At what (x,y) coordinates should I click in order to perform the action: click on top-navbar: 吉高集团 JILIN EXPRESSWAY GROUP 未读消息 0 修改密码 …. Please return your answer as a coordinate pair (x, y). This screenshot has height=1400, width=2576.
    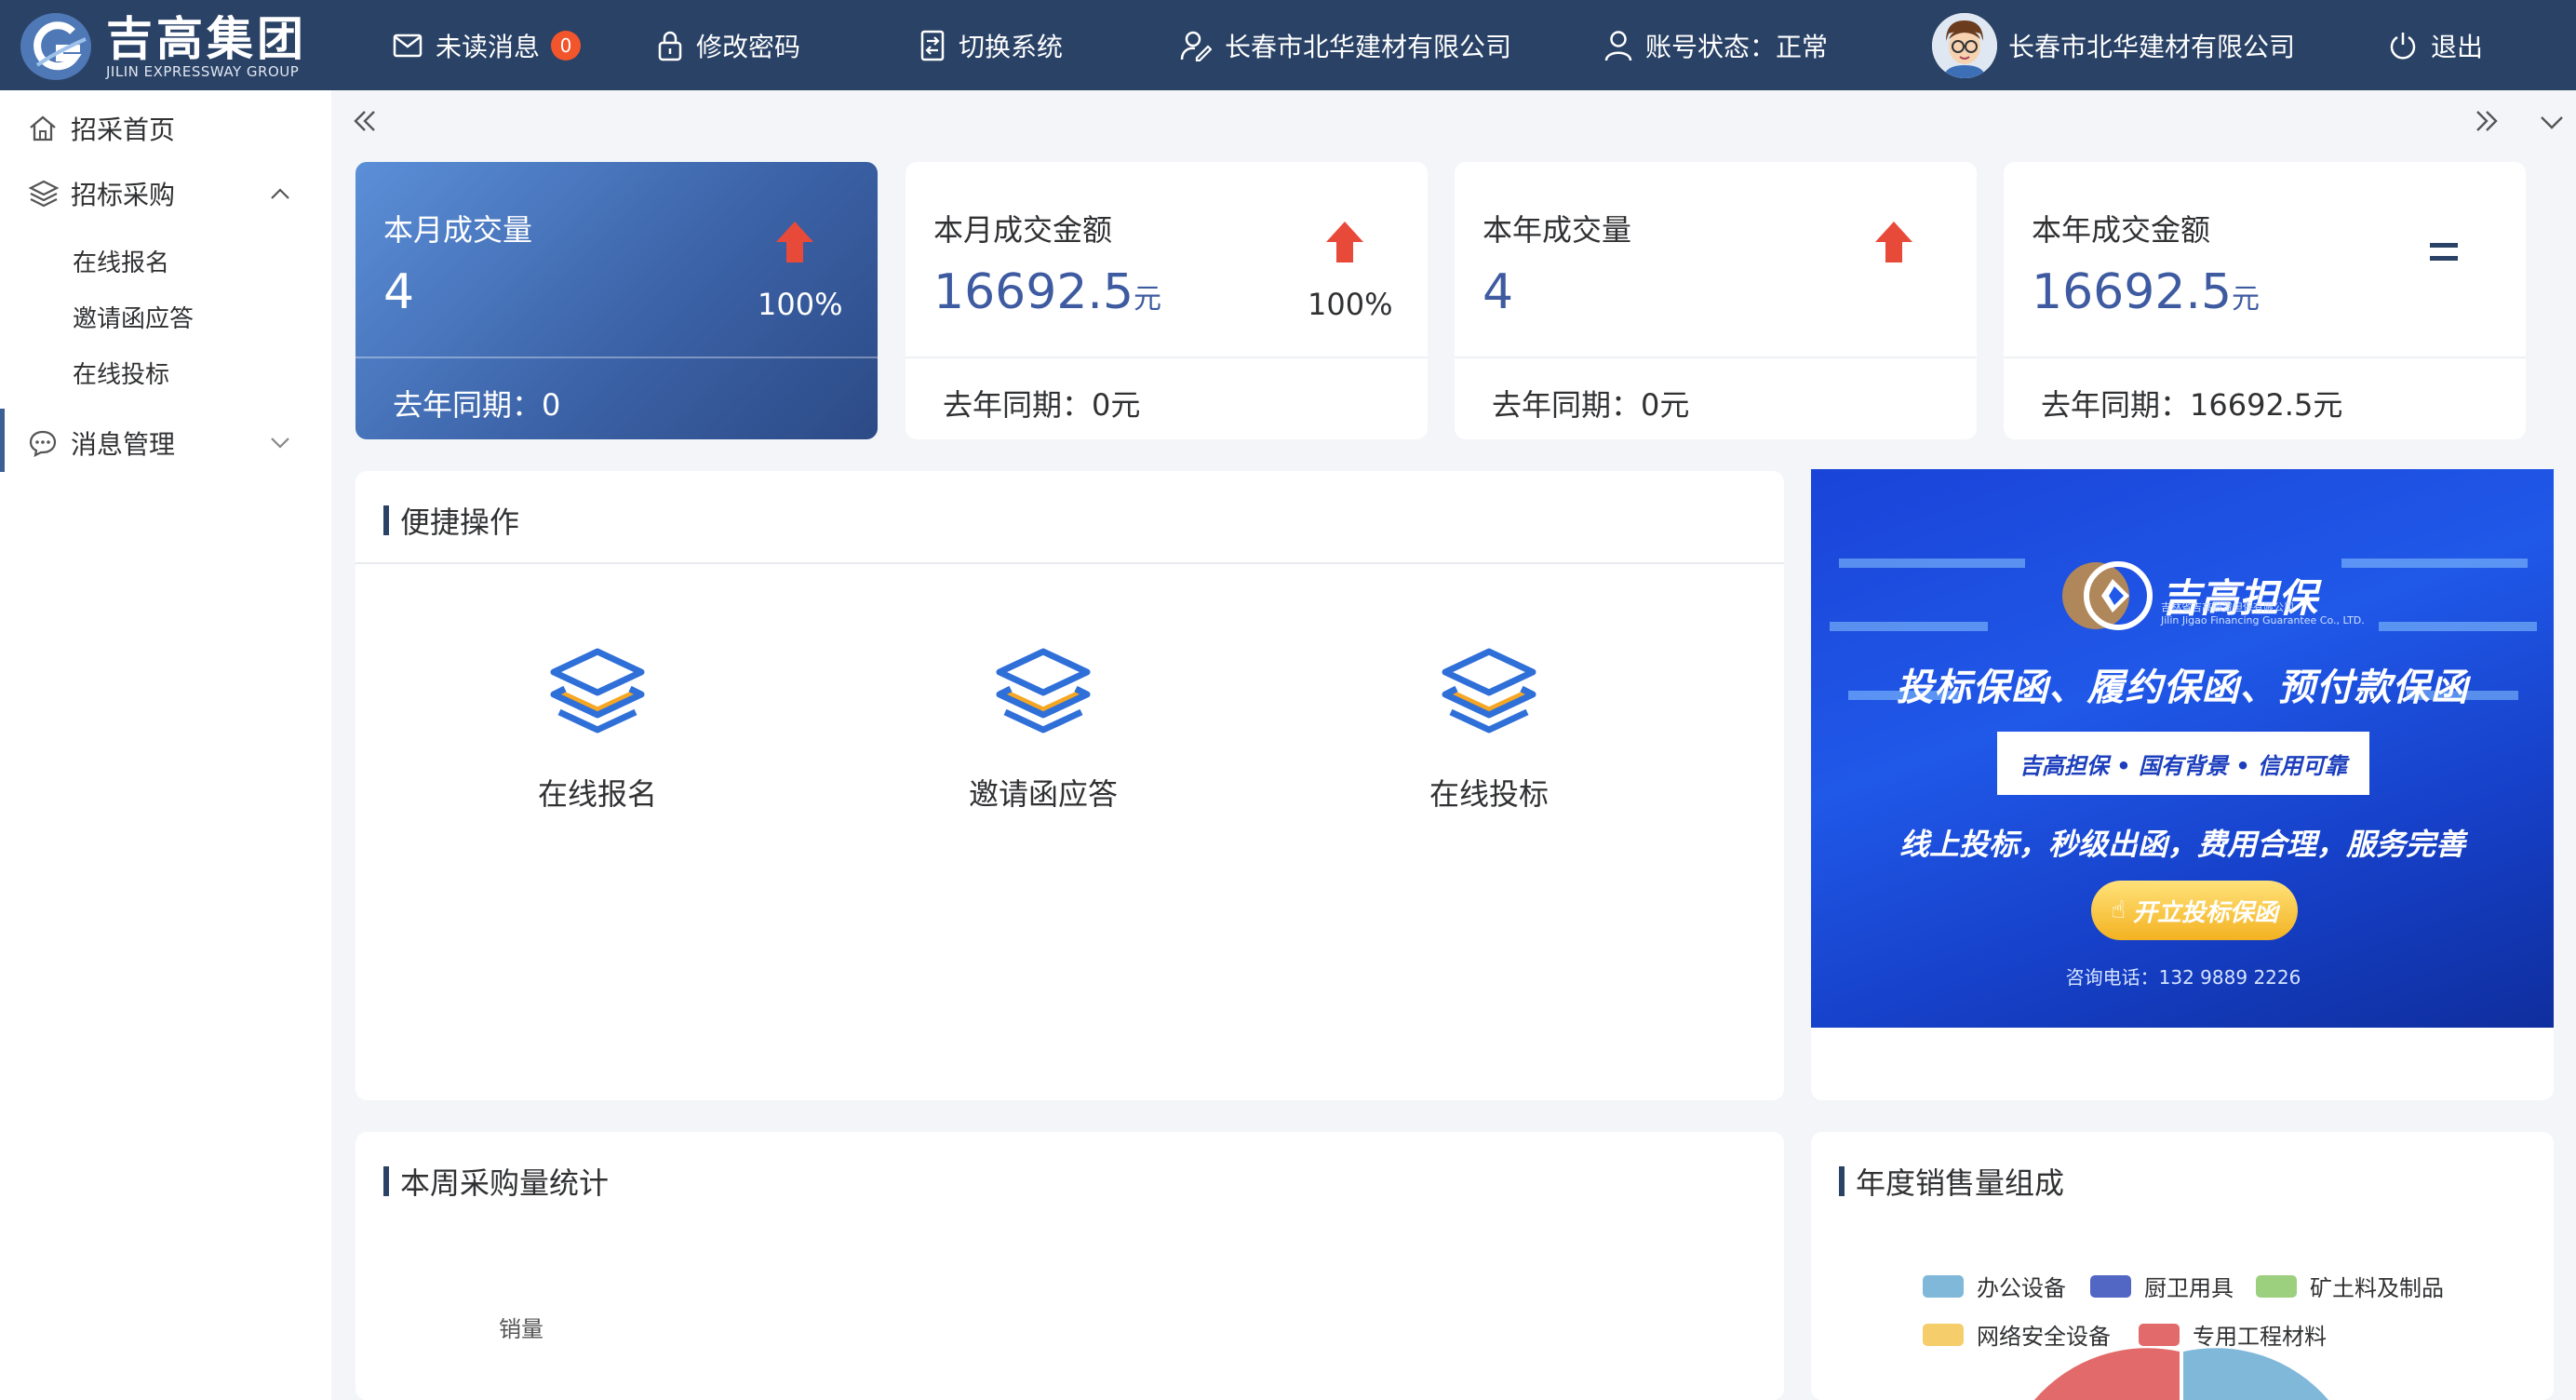
    Looking at the image, I should click on (1288, 45).